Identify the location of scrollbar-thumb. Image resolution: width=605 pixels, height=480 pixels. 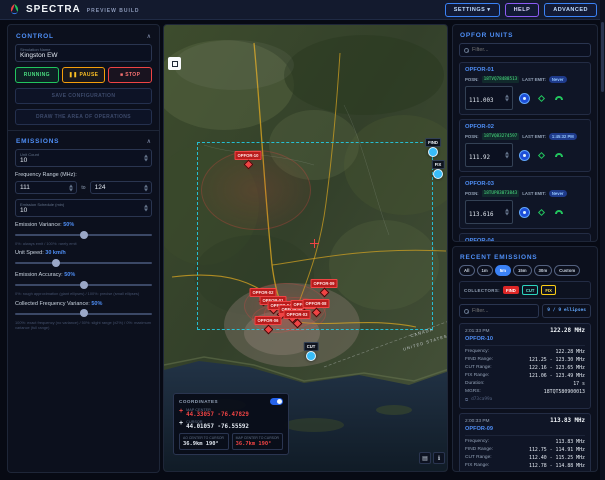
(602, 57).